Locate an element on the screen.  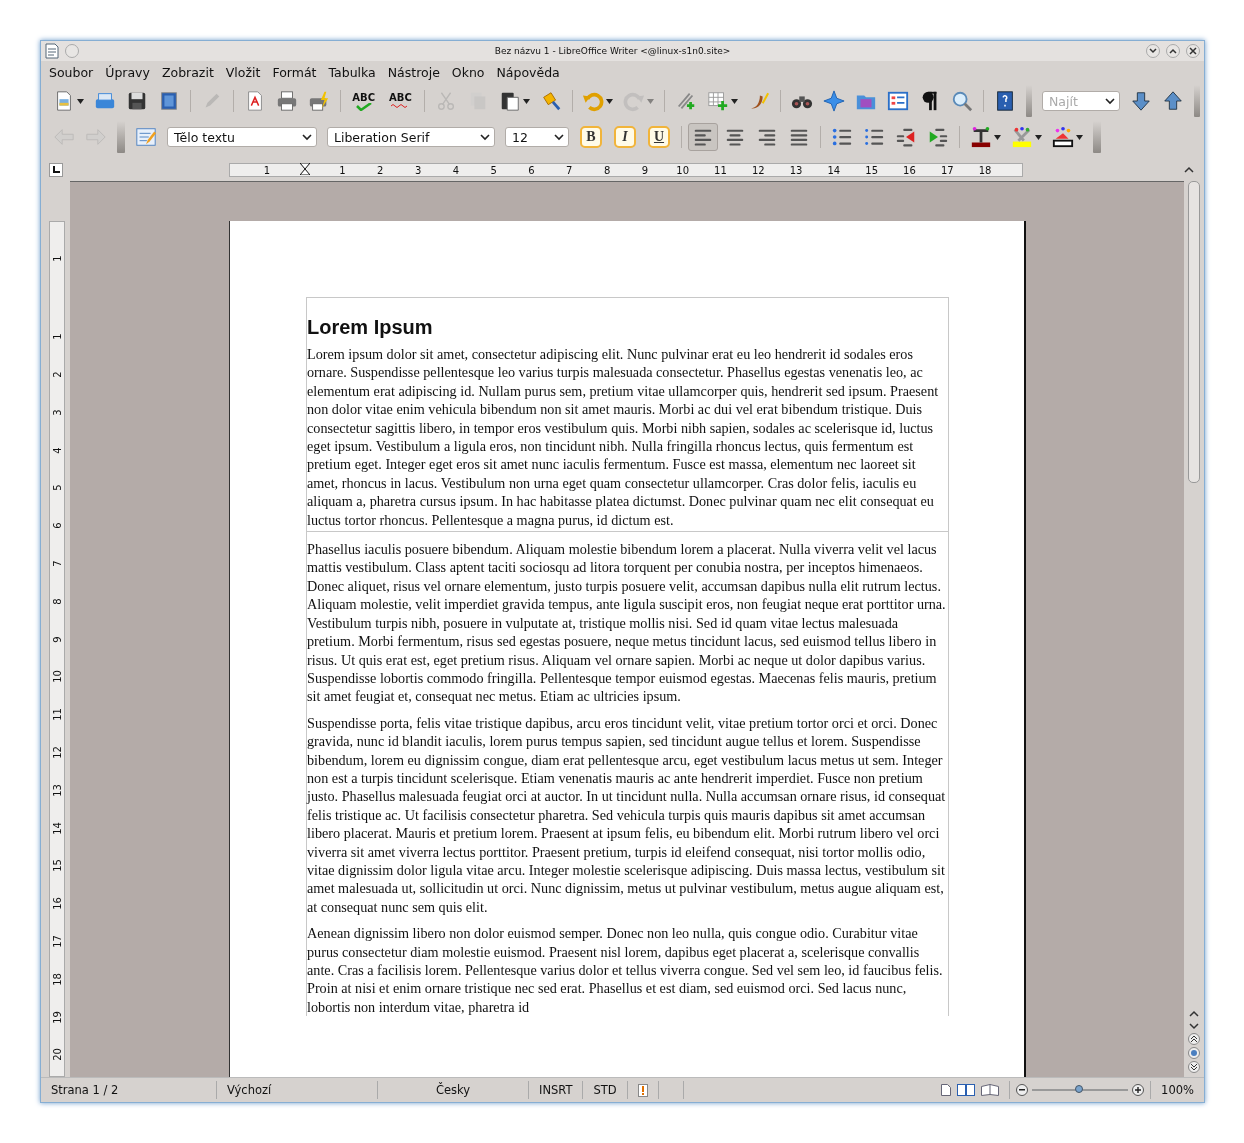
minus-icon is located at coordinates (1022, 1090).